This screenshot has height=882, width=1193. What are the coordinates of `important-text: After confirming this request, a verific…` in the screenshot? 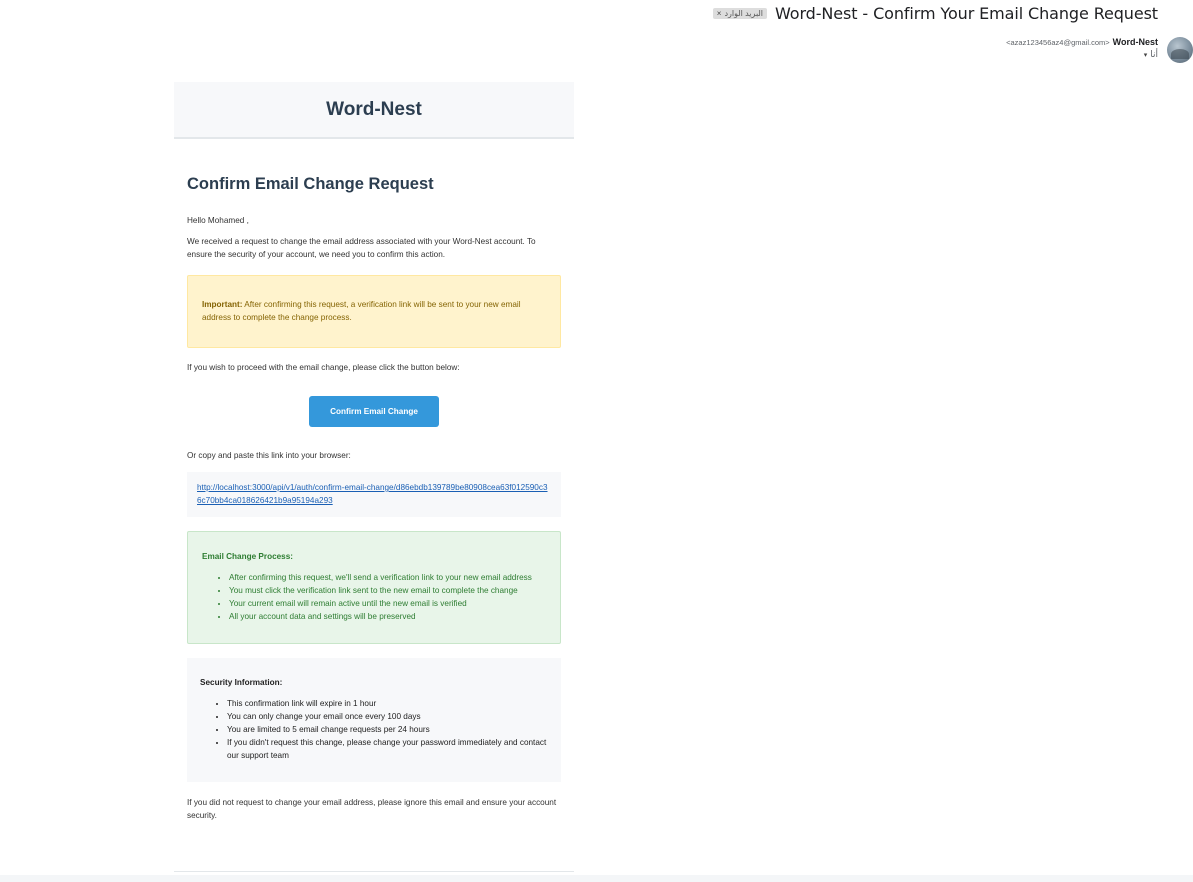 It's located at (361, 311).